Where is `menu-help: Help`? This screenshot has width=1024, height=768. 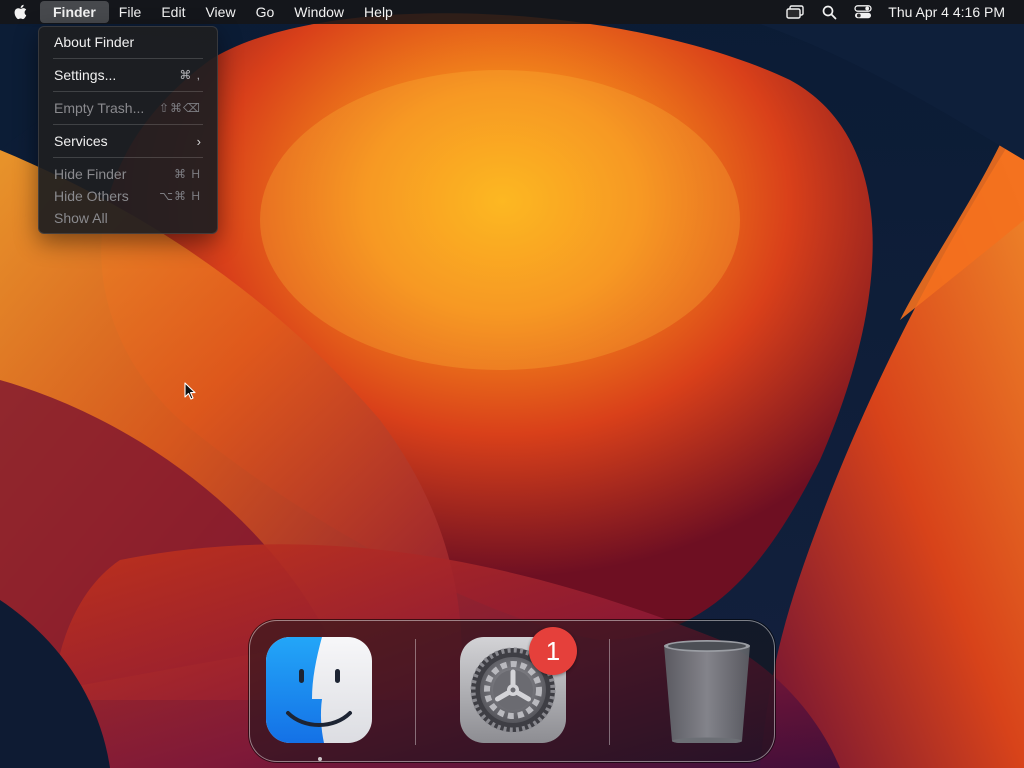
menu-help: Help is located at coordinates (378, 12).